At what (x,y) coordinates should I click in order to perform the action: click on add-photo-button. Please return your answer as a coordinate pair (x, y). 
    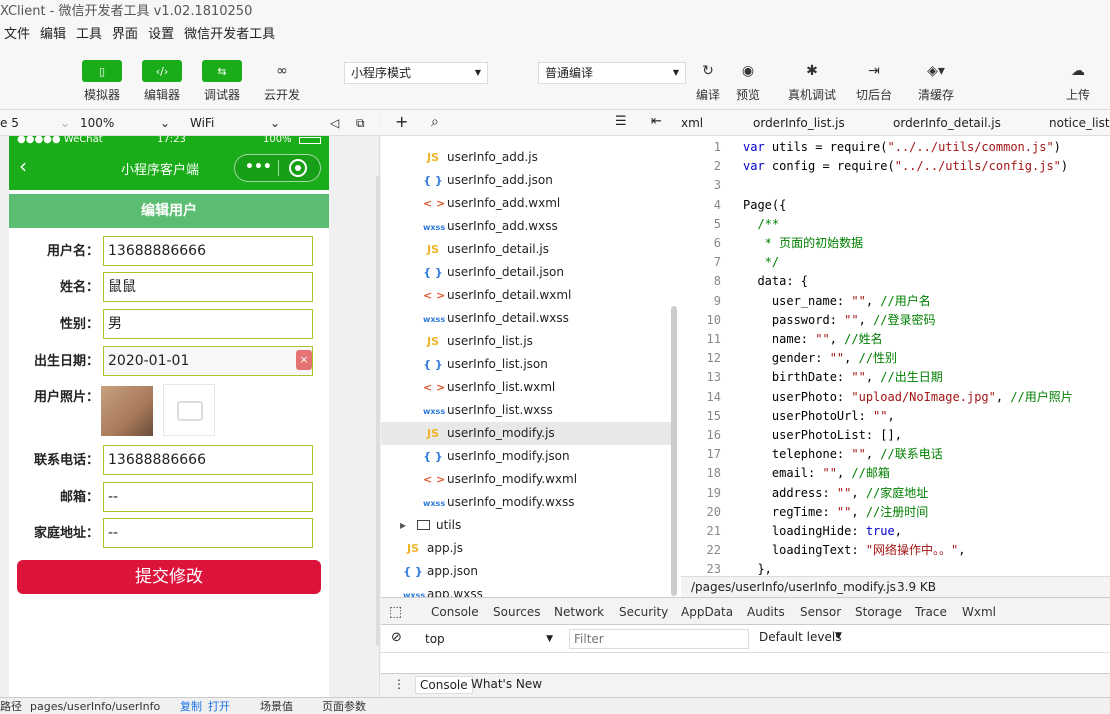
    Looking at the image, I should click on (189, 410).